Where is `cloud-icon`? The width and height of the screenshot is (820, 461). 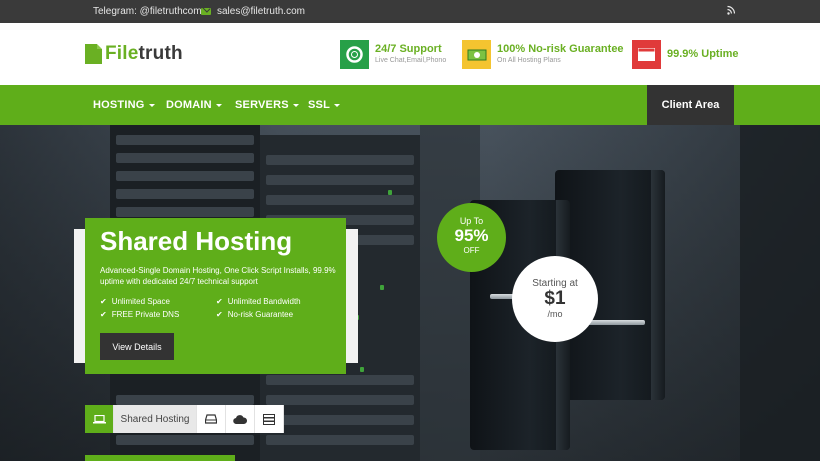 cloud-icon is located at coordinates (240, 419).